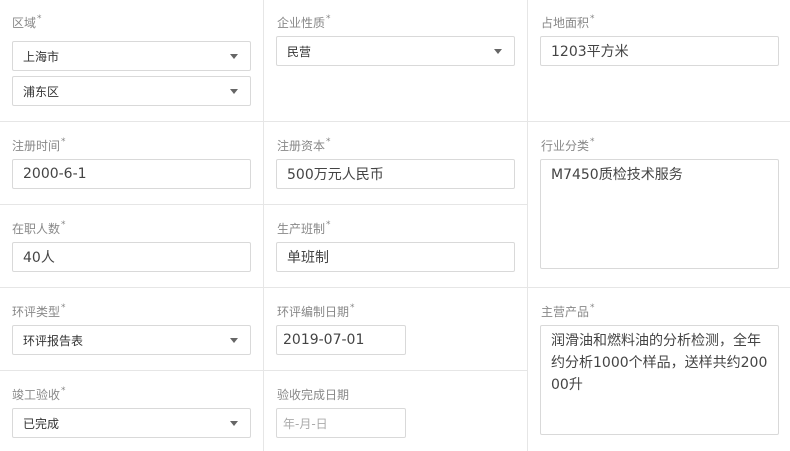 The width and height of the screenshot is (790, 451). I want to click on acceptance-date-placeholder: 年-月-日, so click(305, 423).